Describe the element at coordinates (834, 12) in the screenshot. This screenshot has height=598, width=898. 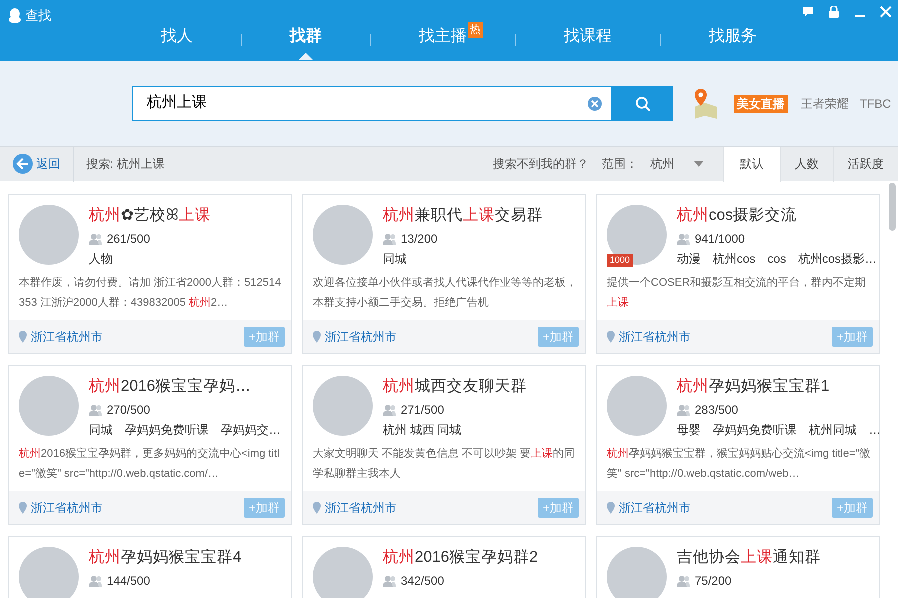
I see `lock-icon` at that location.